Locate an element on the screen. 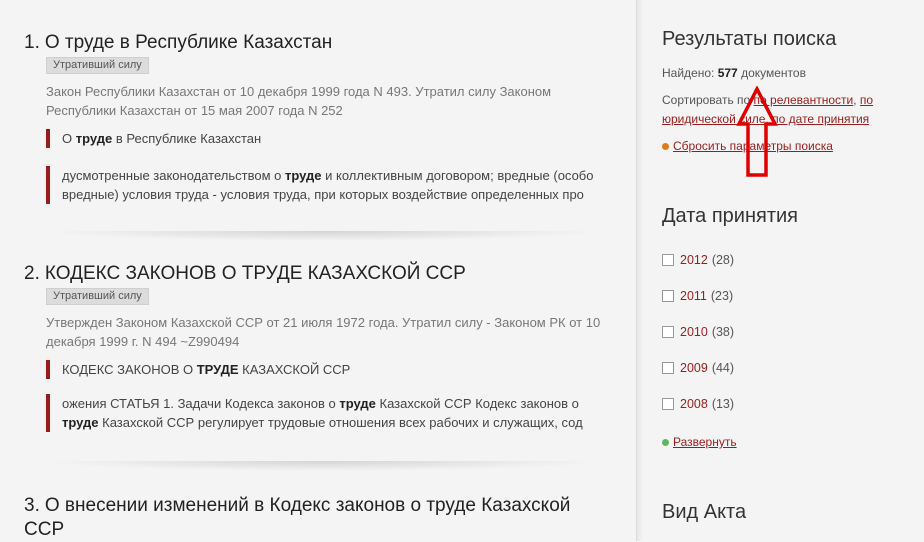 The width and height of the screenshot is (924, 542). act-type-heading: Вид Акта is located at coordinates (704, 512).